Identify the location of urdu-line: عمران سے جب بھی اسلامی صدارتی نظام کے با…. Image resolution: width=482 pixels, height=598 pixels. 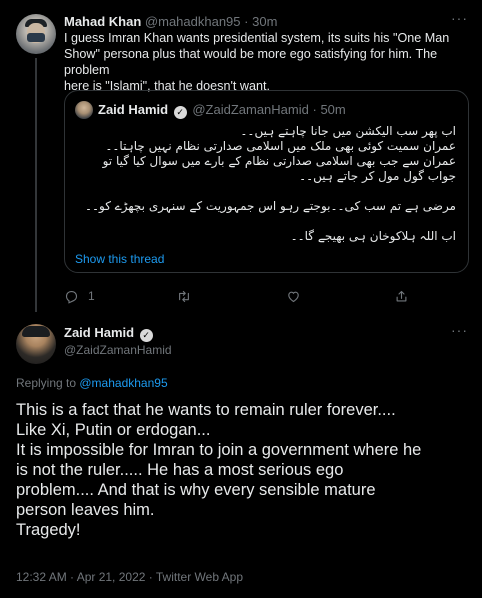
(279, 161).